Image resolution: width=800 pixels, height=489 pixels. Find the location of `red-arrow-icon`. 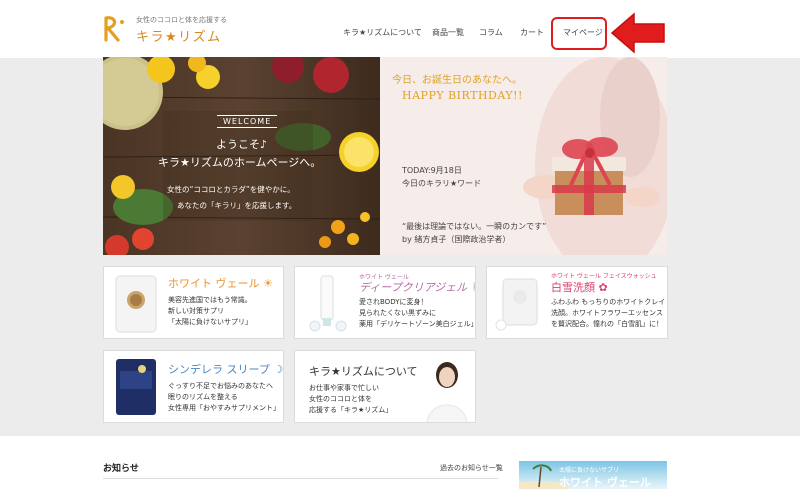

red-arrow-icon is located at coordinates (637, 33).